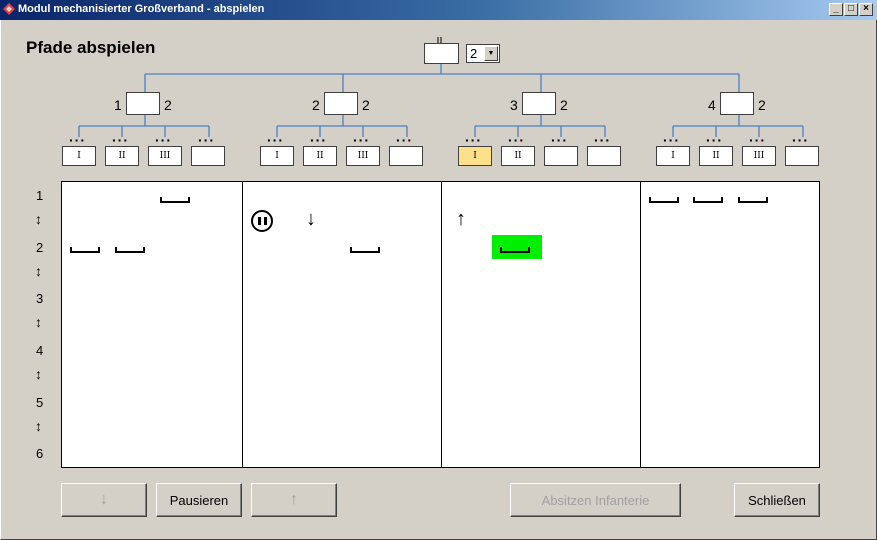 The height and width of the screenshot is (540, 877). Describe the element at coordinates (275, 140) in the screenshot. I see `group-2-unit-1-dots: ···` at that location.